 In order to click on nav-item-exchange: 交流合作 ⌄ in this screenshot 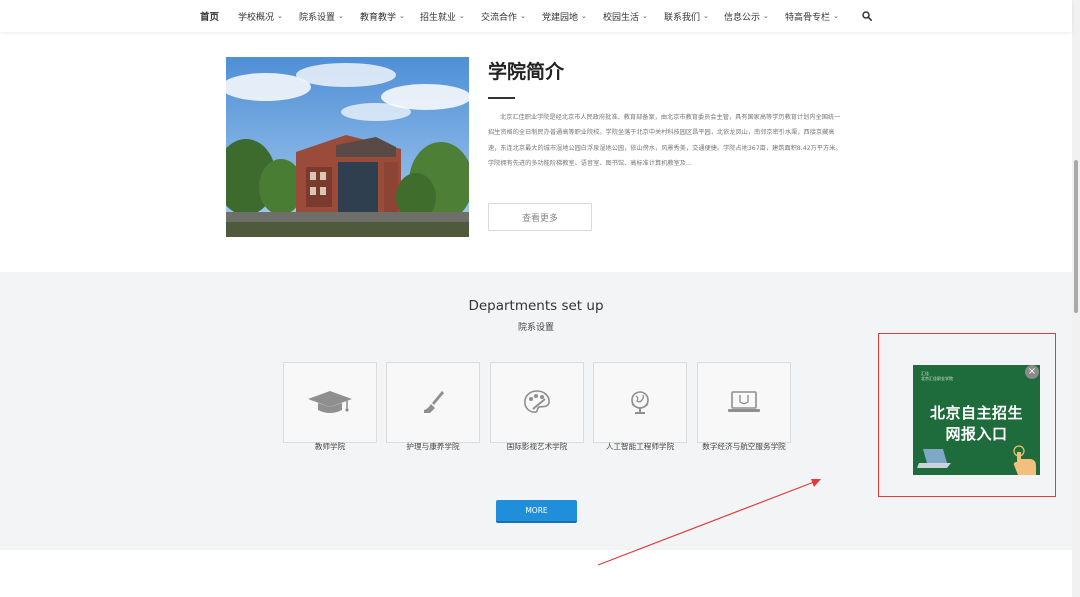, I will do `click(503, 16)`.